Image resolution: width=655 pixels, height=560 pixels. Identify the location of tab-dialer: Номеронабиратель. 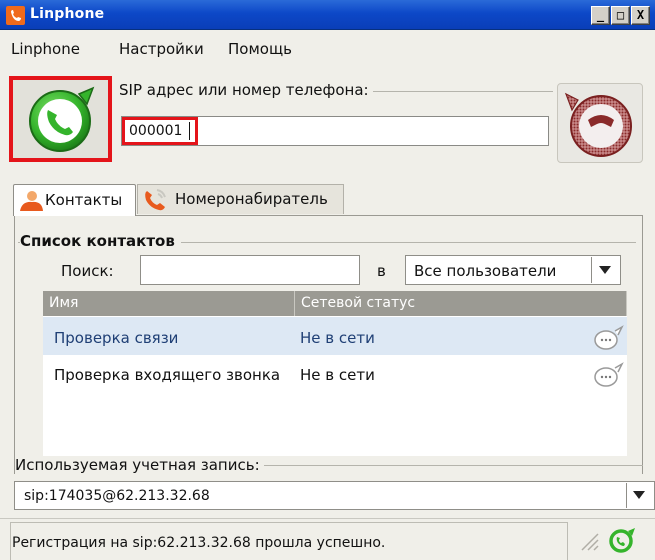
(240, 199).